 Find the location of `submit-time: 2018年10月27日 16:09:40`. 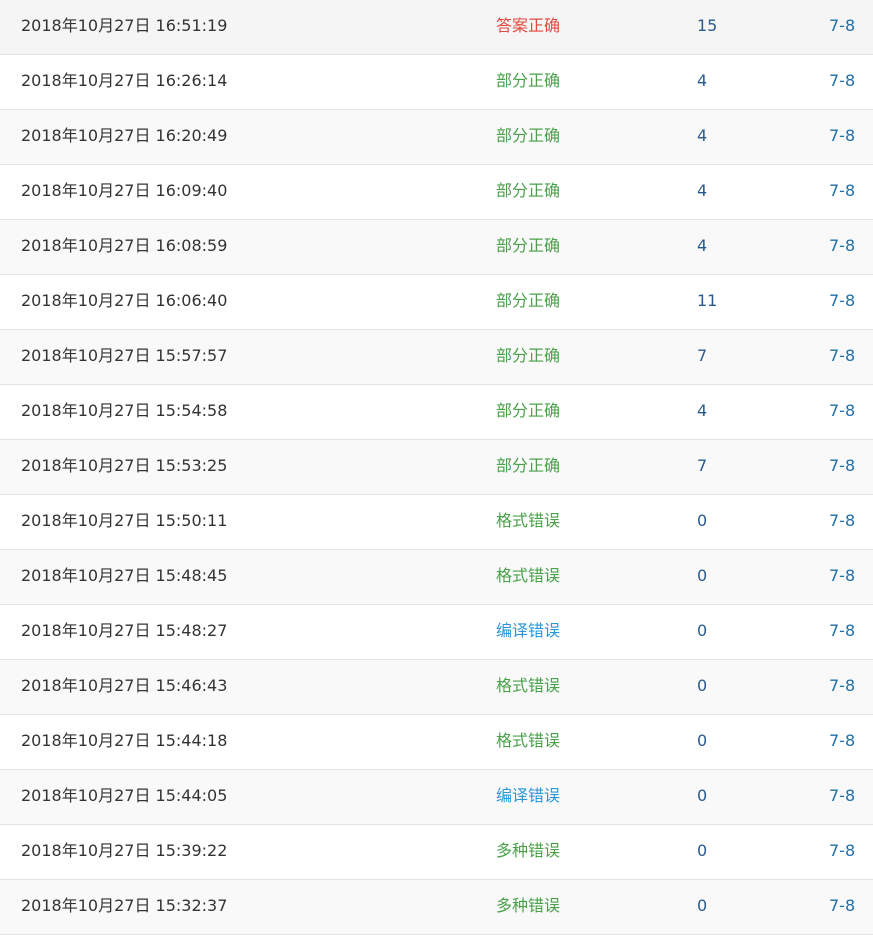

submit-time: 2018年10月27日 16:09:40 is located at coordinates (124, 190).